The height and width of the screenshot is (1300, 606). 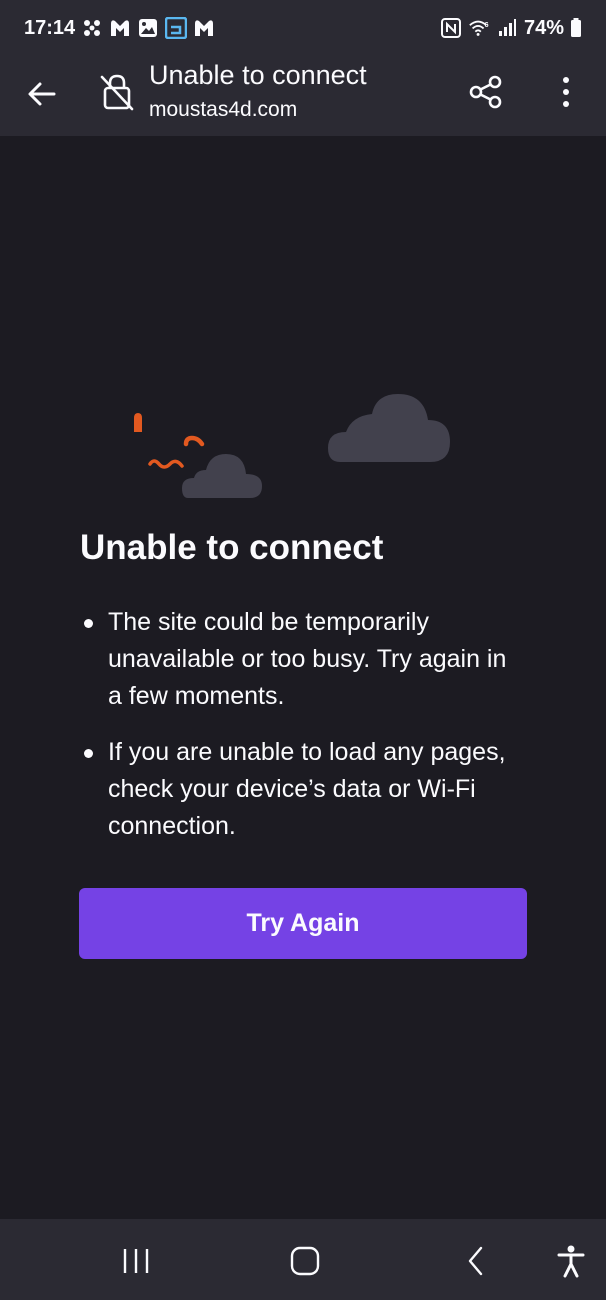 I want to click on share-button, so click(x=486, y=92).